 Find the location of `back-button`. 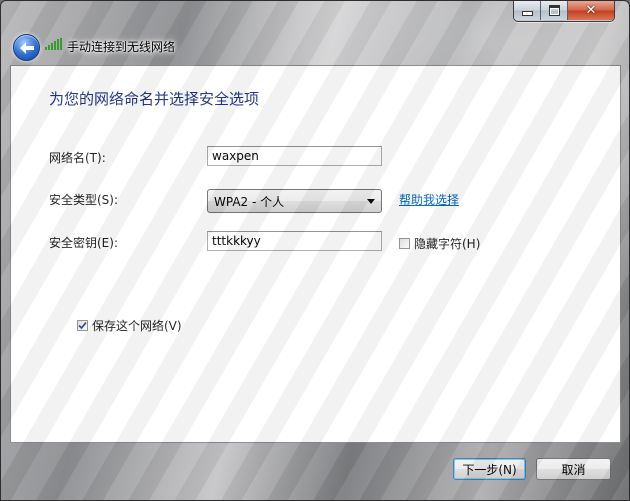

back-button is located at coordinates (26, 47).